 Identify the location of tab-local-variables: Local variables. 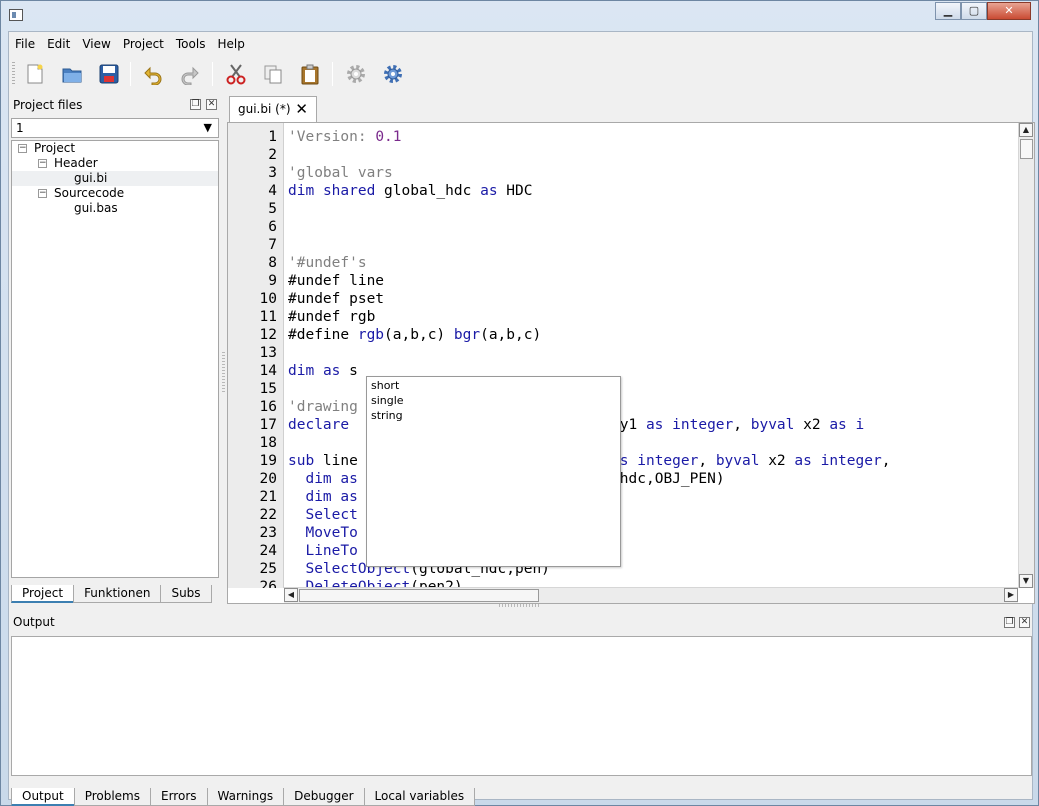
(419, 797).